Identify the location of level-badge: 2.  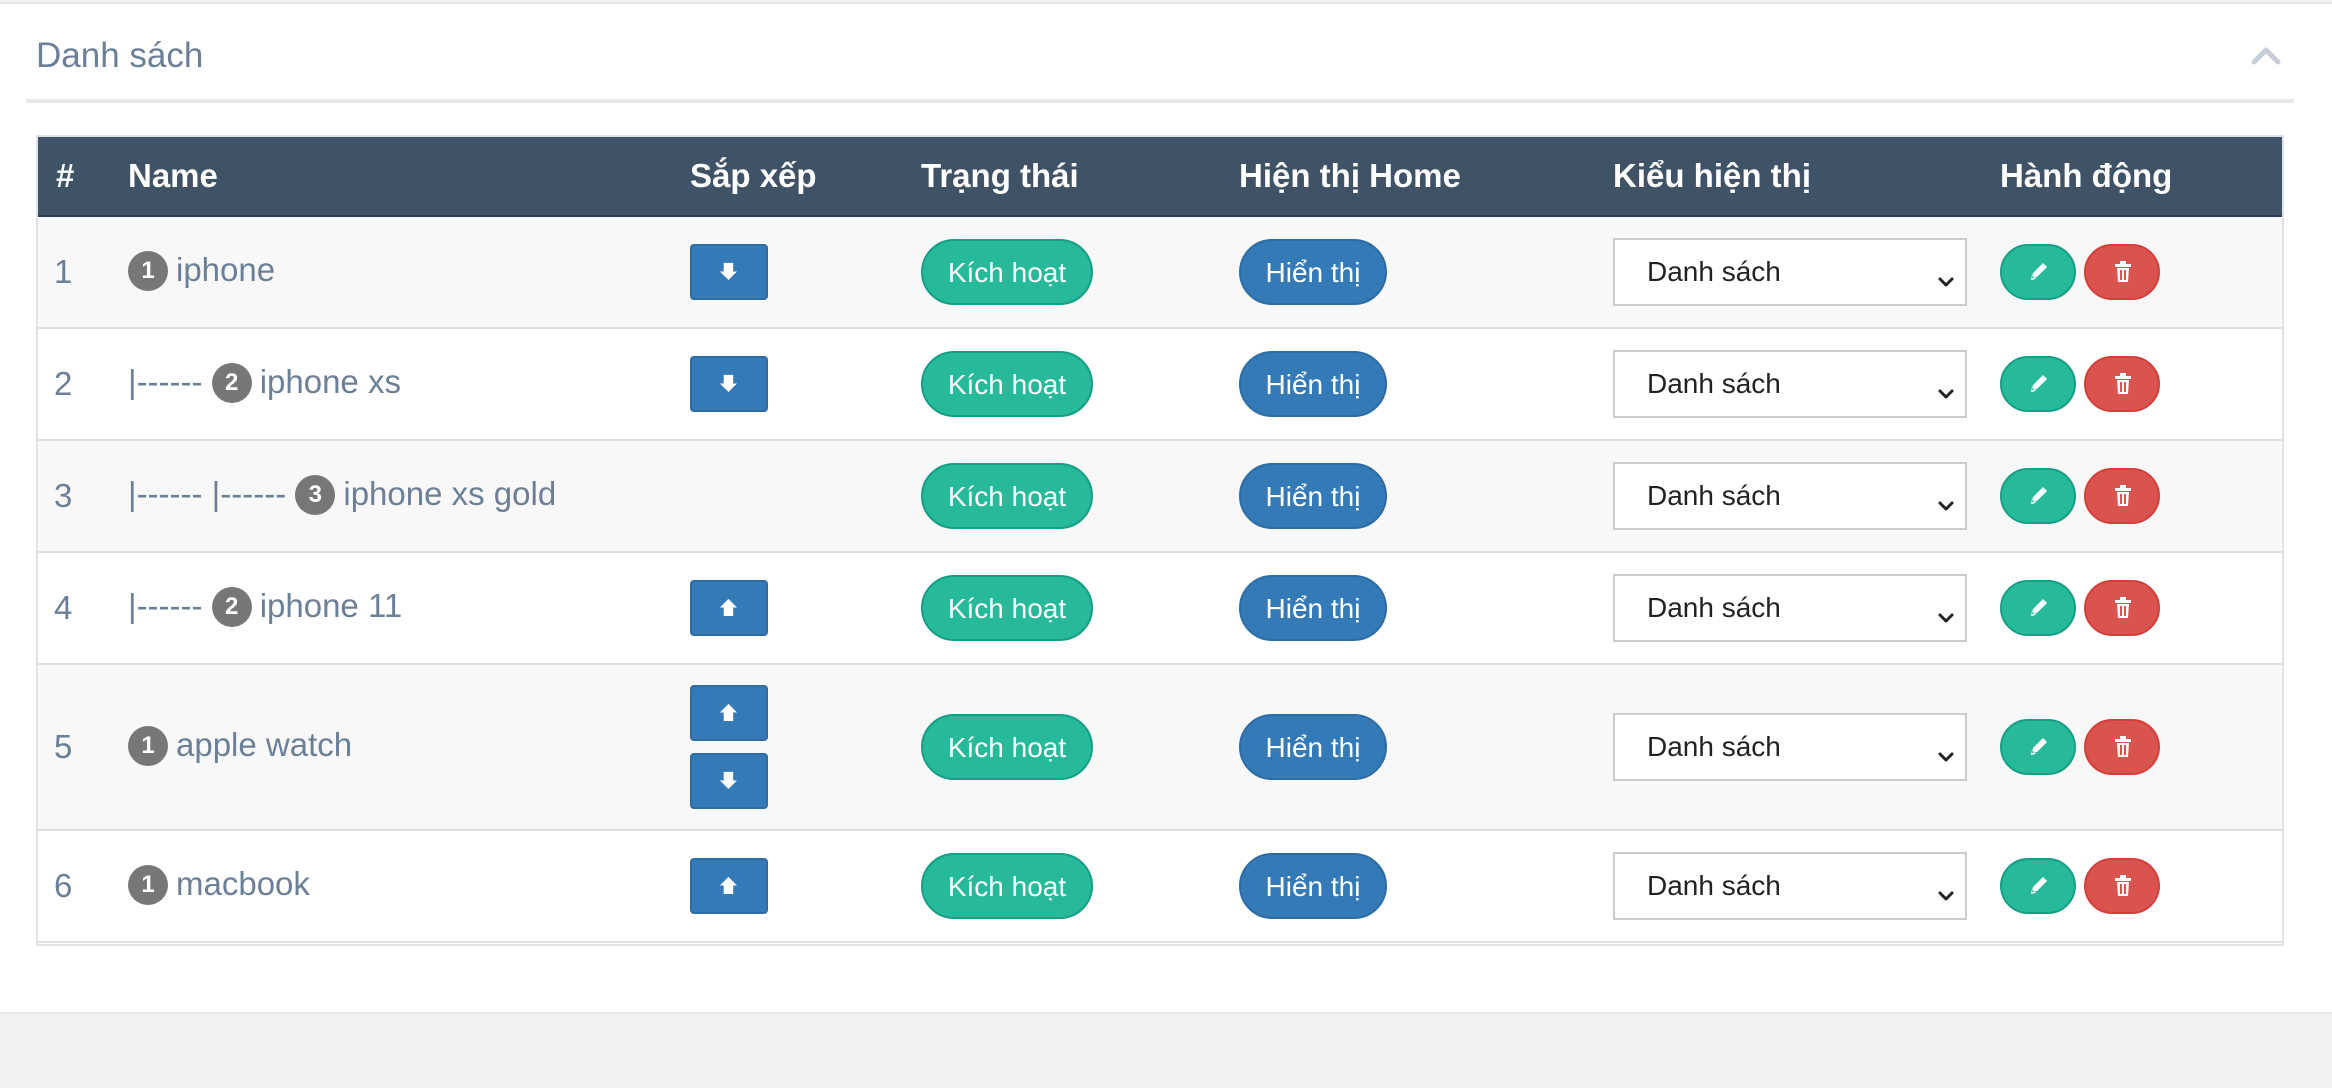
(231, 382).